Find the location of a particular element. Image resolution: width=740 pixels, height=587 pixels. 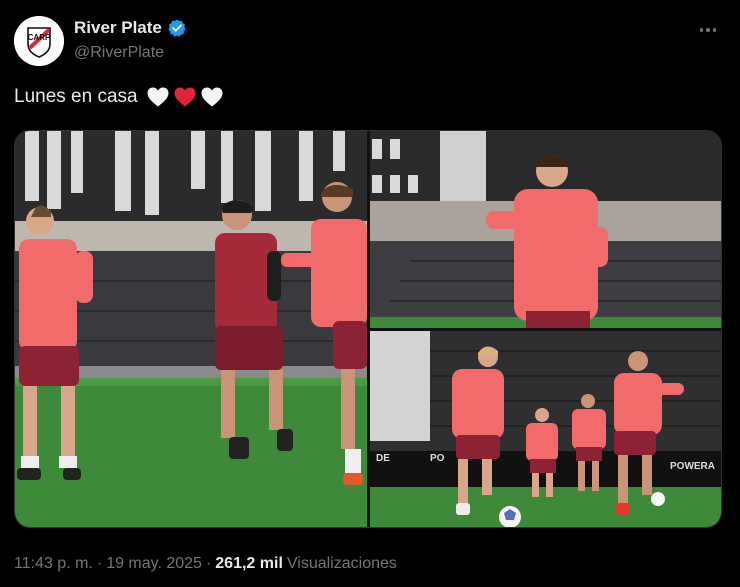

tweet-text-body: Lunes en casa is located at coordinates (76, 96).